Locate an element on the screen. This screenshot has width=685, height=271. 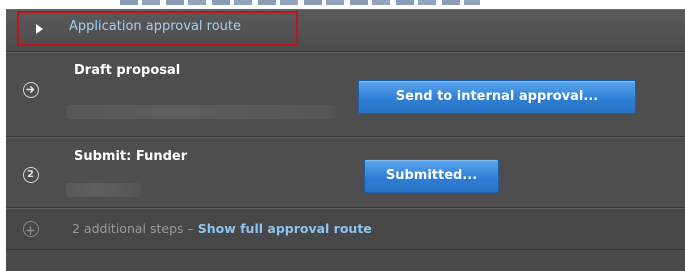
arrow-right-circle-icon is located at coordinates (31, 90).